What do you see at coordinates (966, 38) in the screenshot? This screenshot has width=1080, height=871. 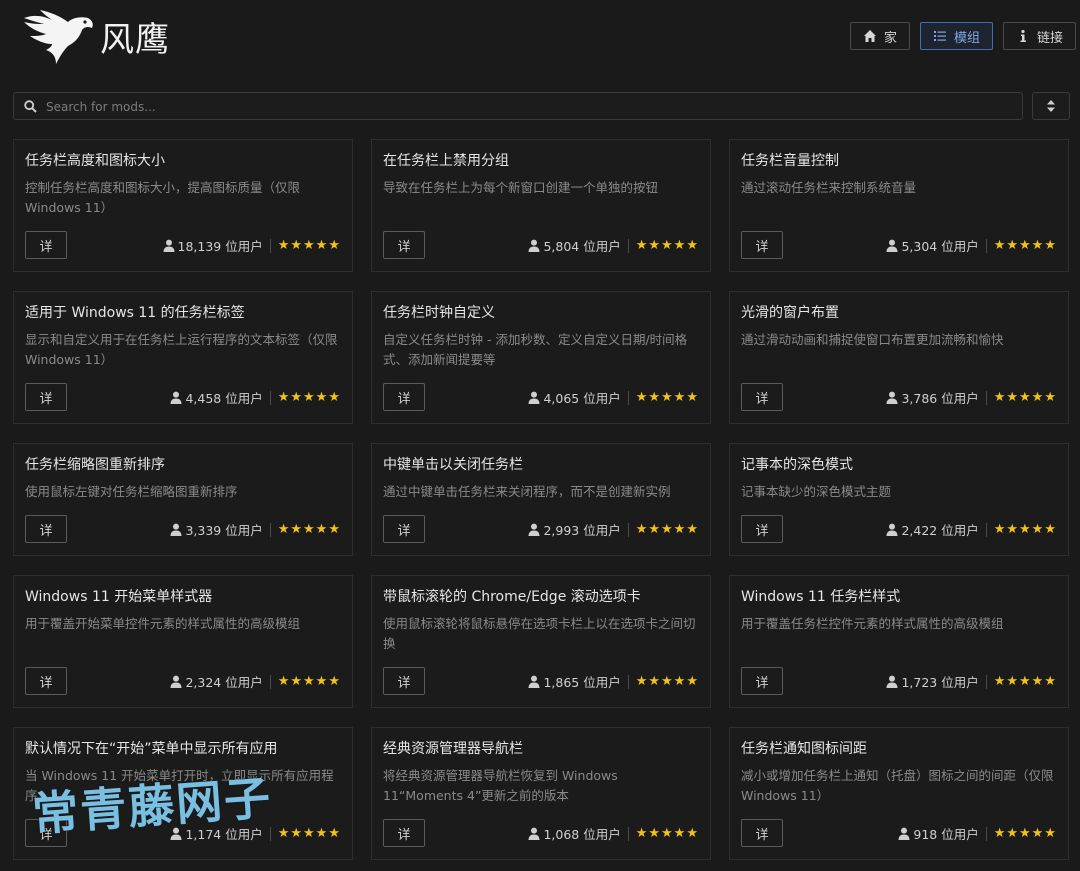 I see `nav-mods-label: 模组` at bounding box center [966, 38].